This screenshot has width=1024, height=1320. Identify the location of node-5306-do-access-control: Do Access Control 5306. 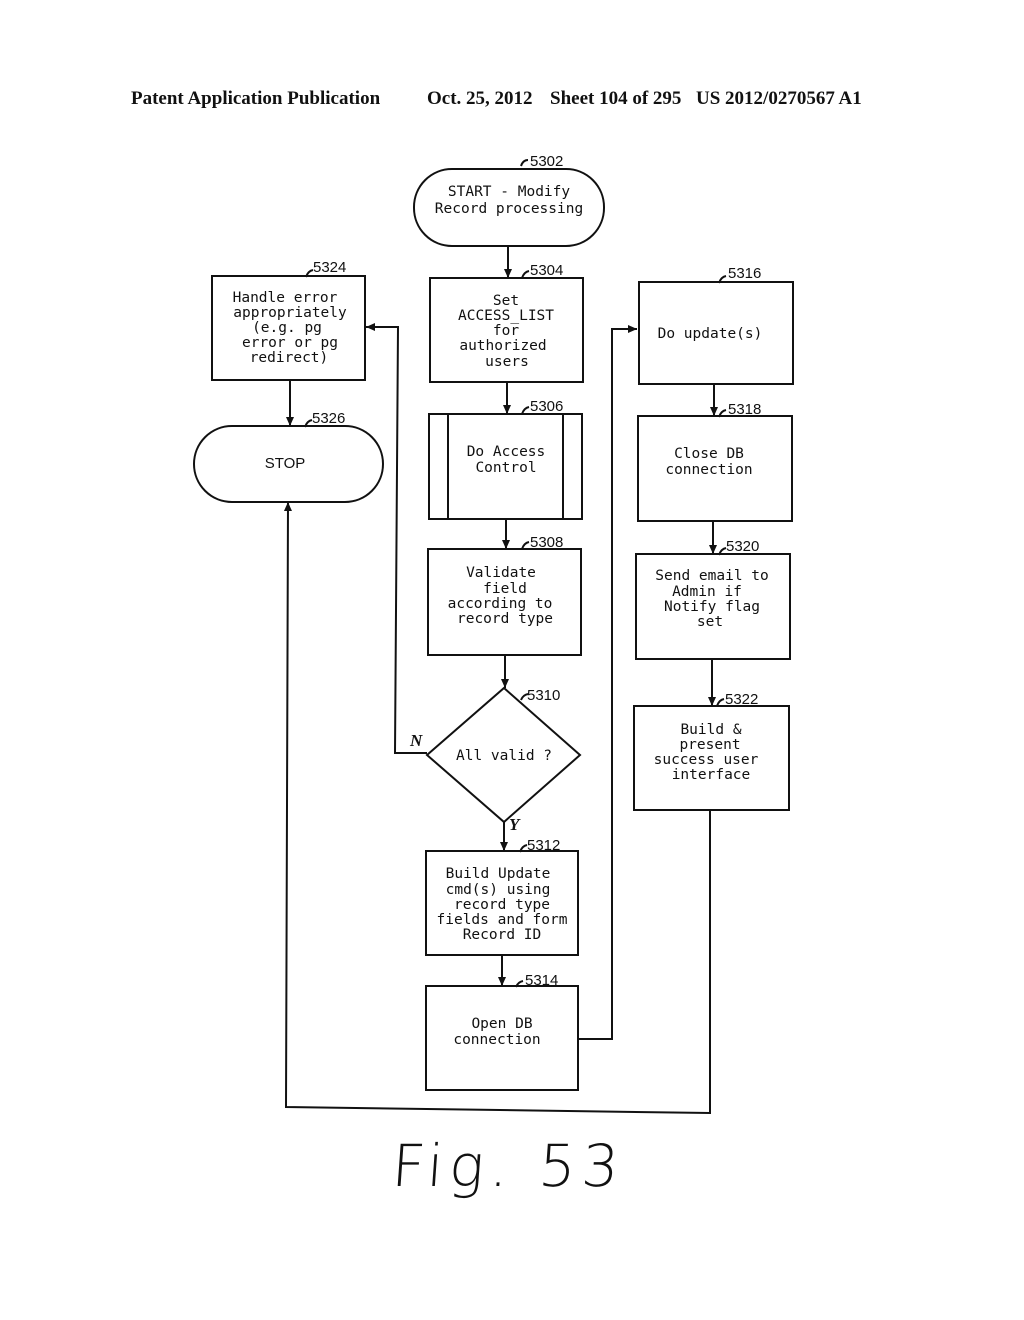
(505, 459).